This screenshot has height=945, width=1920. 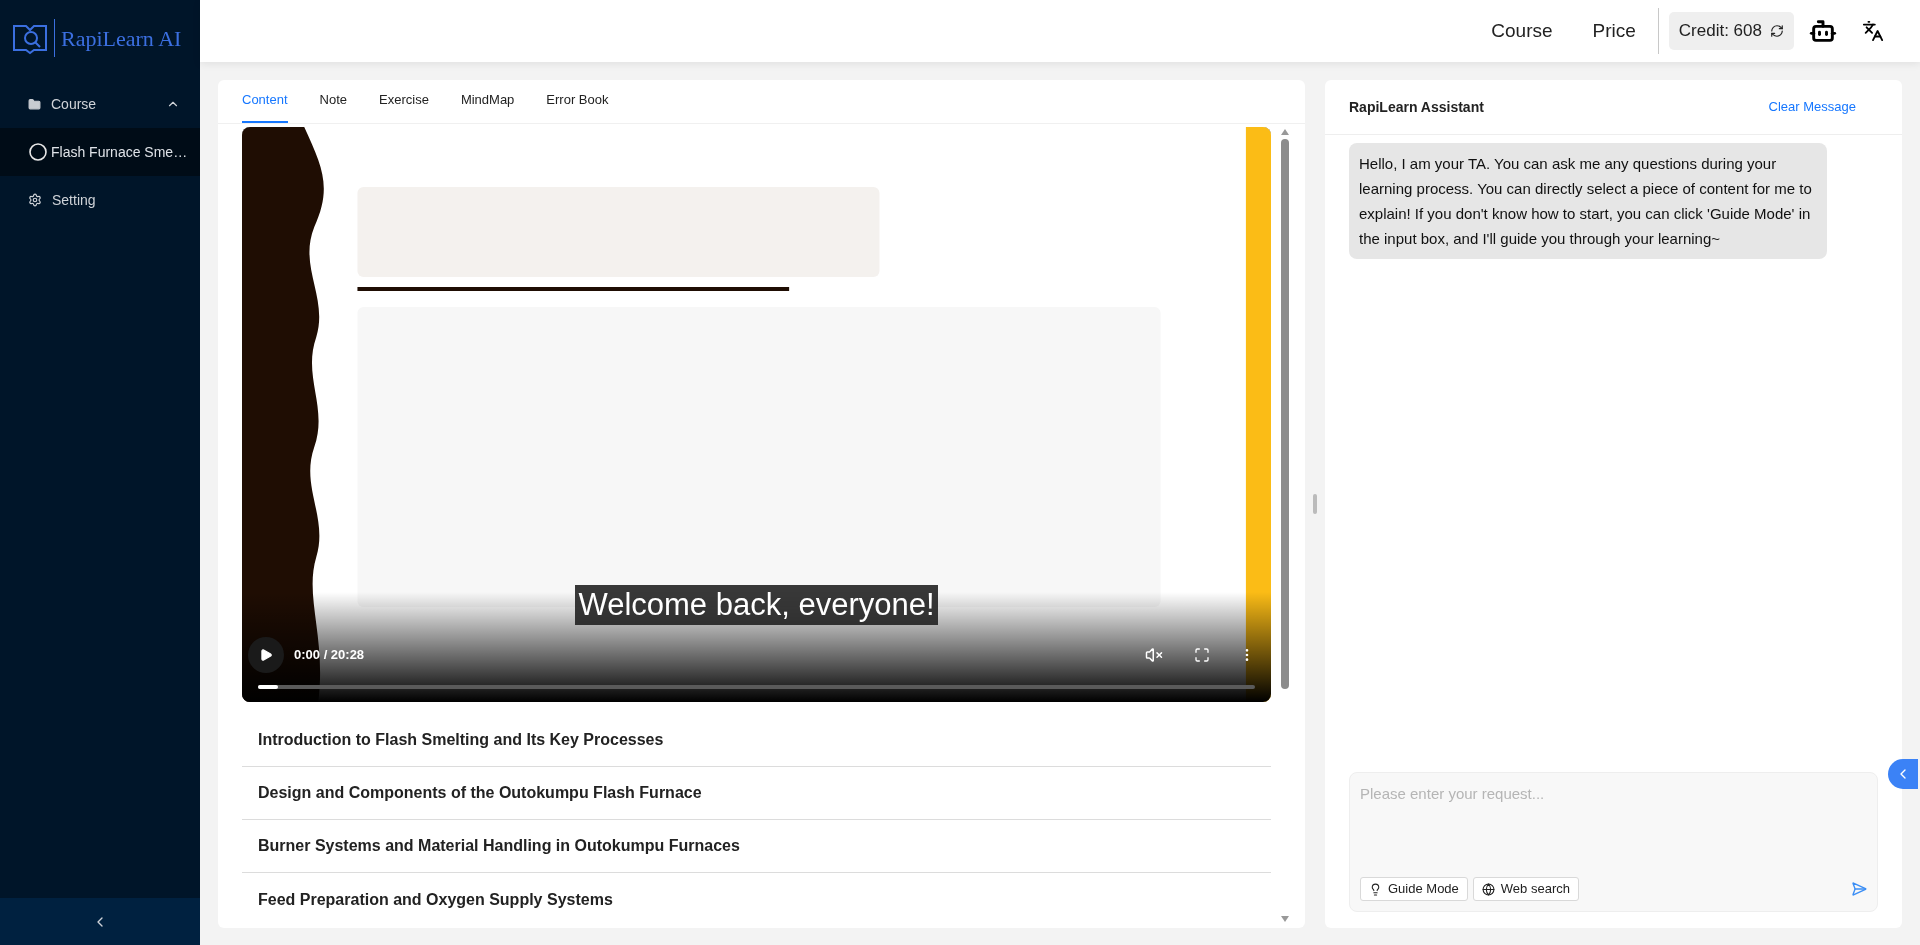 What do you see at coordinates (1614, 31) in the screenshot?
I see `nav-link: Price` at bounding box center [1614, 31].